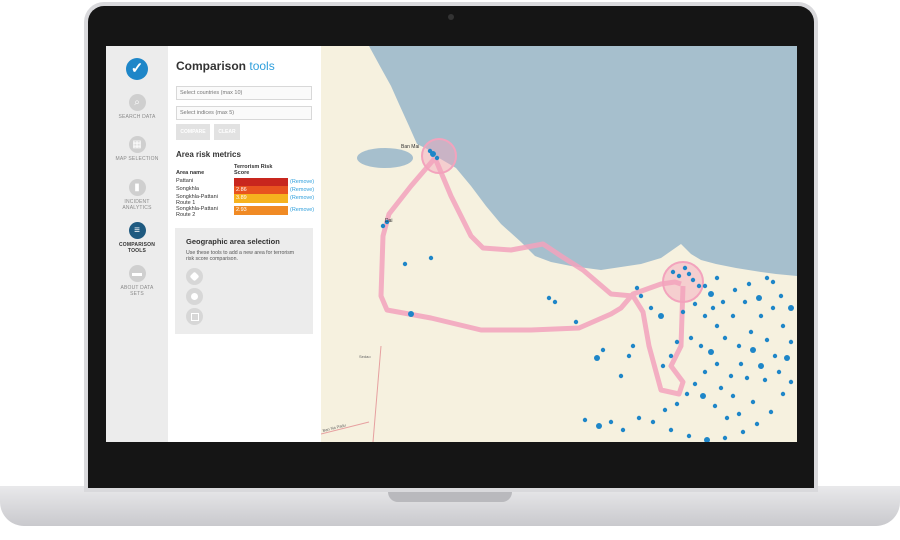 The width and height of the screenshot is (900, 540). Describe the element at coordinates (227, 132) in the screenshot. I see `clear-button: CLEAR` at that location.